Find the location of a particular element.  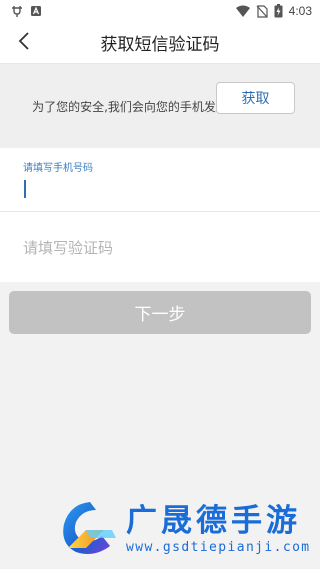

verification-code-input is located at coordinates (113, 248).